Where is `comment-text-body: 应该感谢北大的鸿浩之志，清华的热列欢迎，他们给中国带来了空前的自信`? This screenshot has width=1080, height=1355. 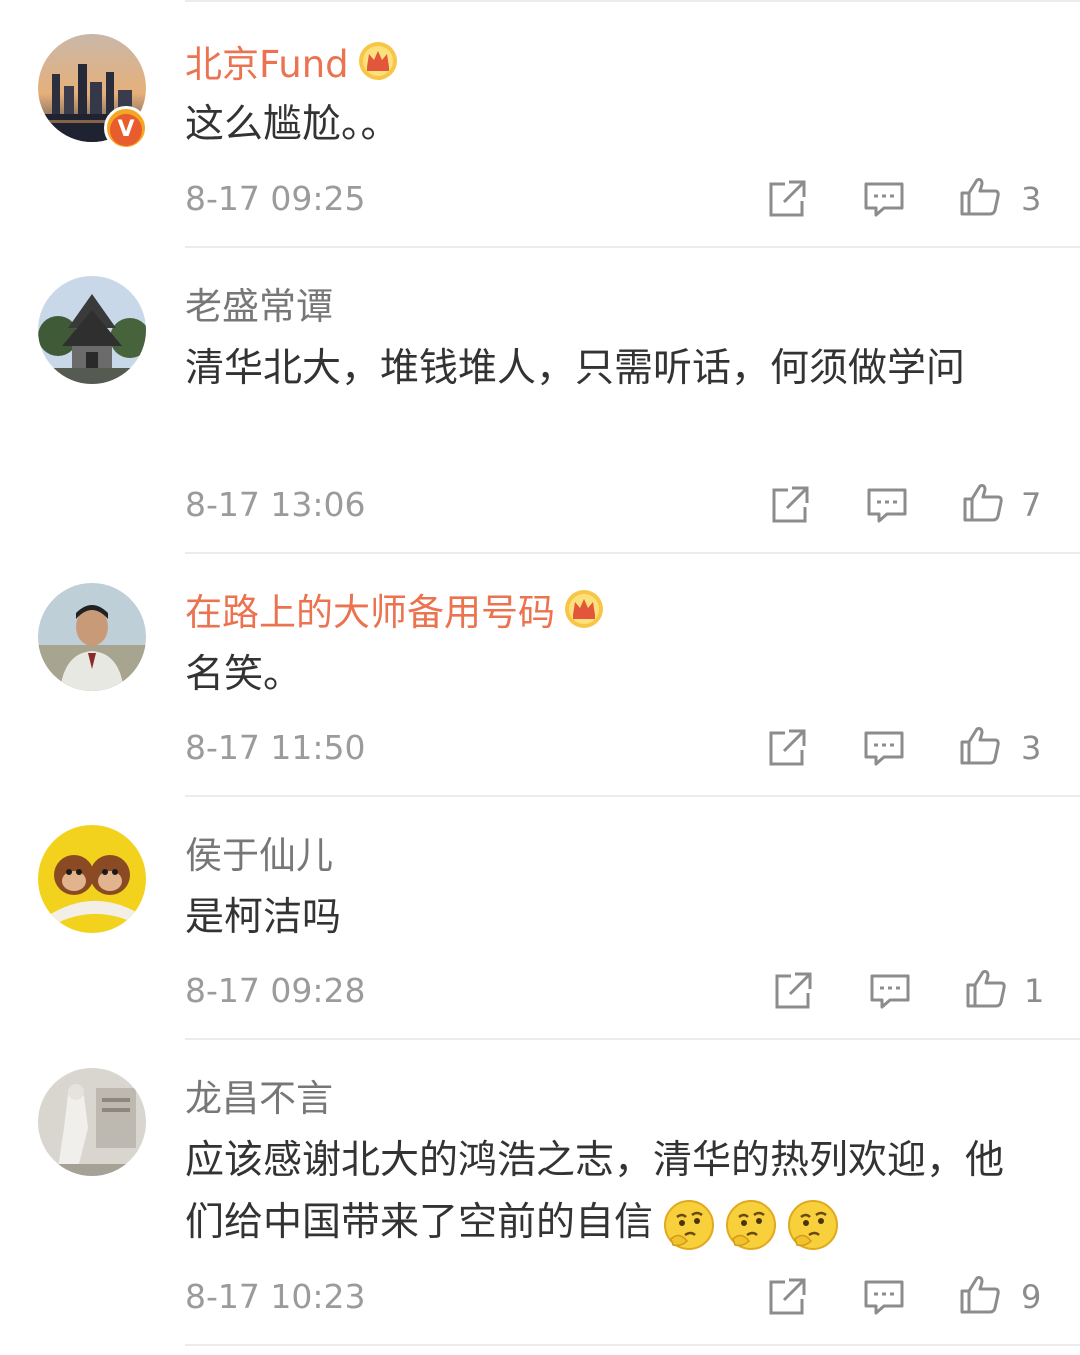
comment-text-body: 应该感谢北大的鸿浩之志，清华的热列欢迎，他们给中国带来了空前的自信 is located at coordinates (595, 1191).